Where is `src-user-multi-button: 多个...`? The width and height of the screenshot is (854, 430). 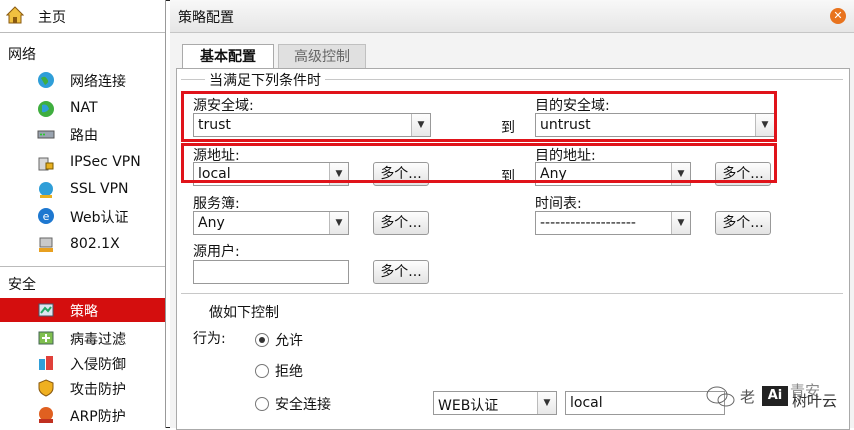
src-user-multi-button: 多个... is located at coordinates (401, 272).